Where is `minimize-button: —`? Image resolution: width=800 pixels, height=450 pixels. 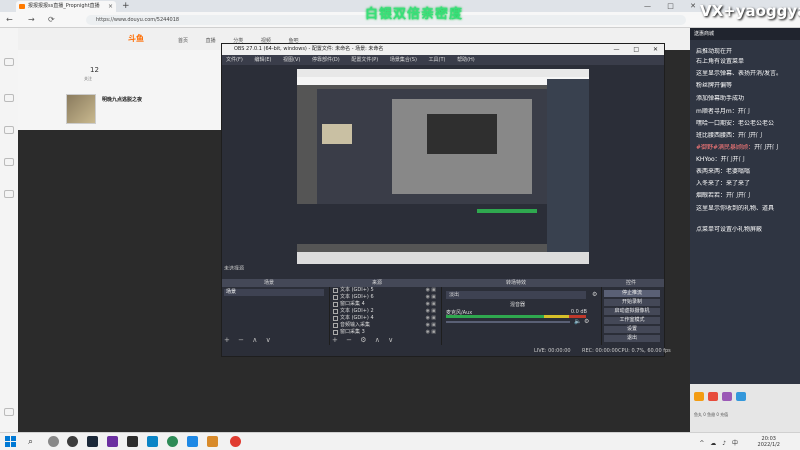 minimize-button: — is located at coordinates (647, 6).